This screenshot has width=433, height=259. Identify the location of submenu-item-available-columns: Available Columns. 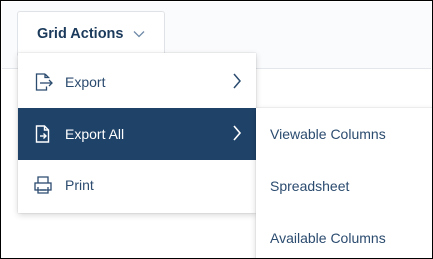
(344, 235).